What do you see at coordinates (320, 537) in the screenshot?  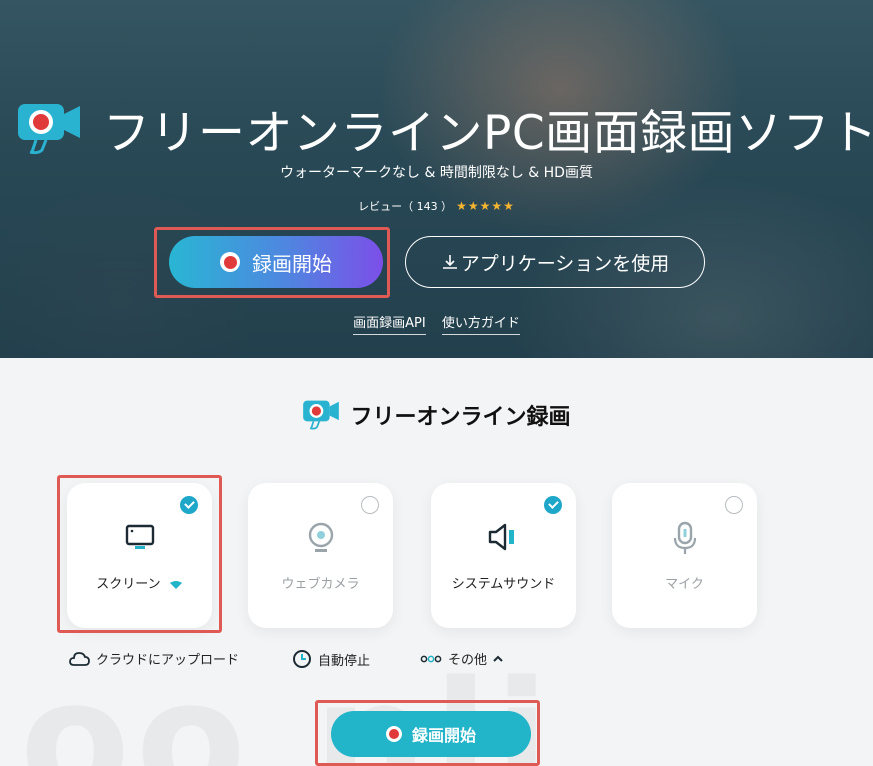 I see `webcam-icon` at bounding box center [320, 537].